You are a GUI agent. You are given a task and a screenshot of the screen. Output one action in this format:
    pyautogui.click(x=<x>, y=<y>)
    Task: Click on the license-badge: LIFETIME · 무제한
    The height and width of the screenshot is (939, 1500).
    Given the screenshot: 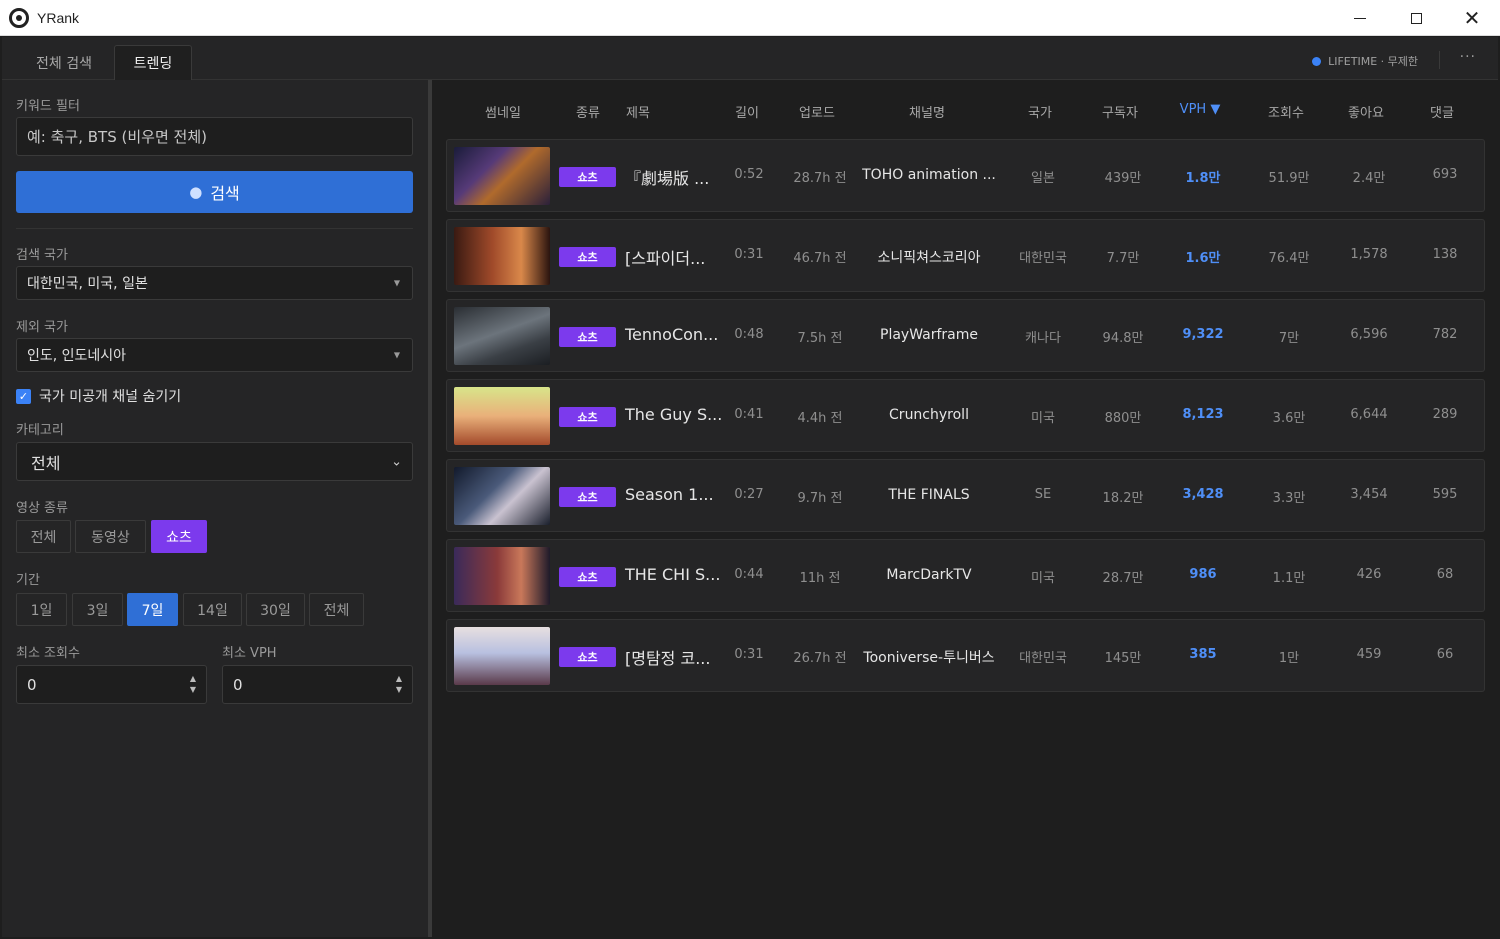 What is the action you would take?
    pyautogui.click(x=1365, y=61)
    